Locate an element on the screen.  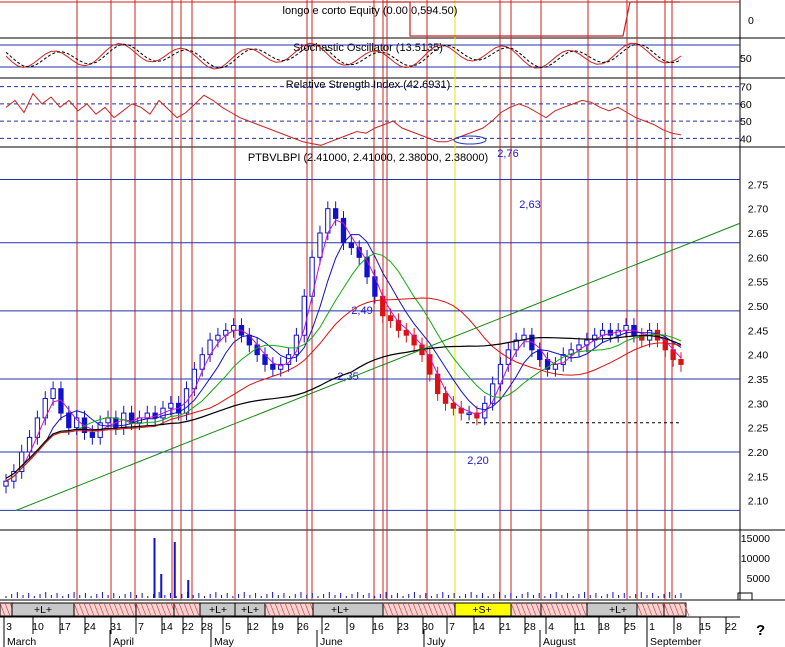
day-label: 16 is located at coordinates (378, 627).